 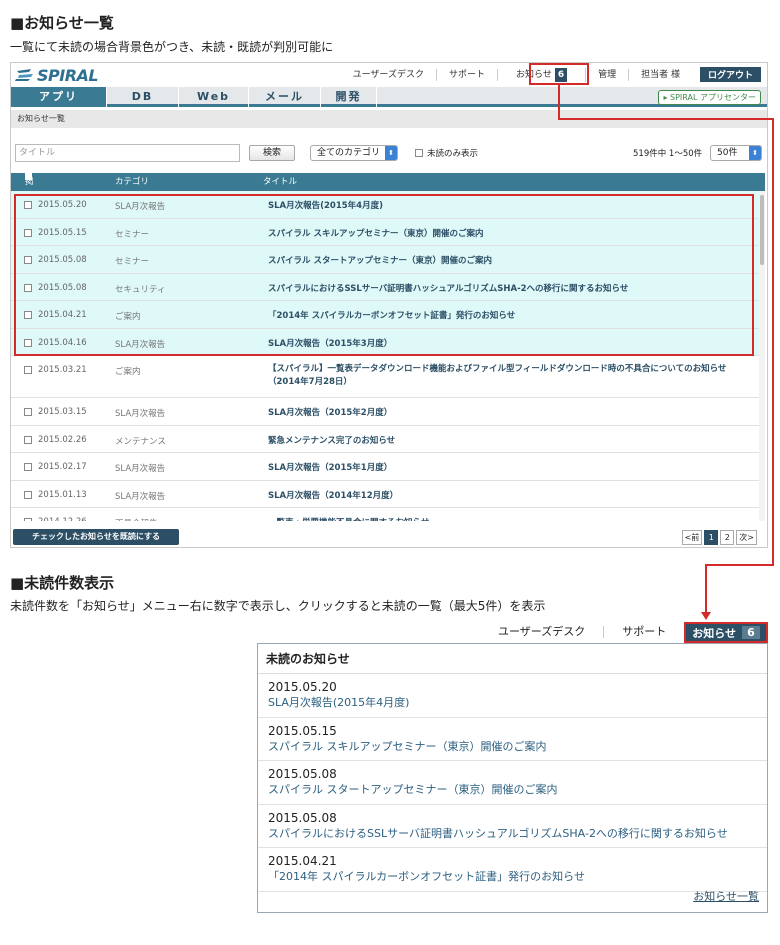 I want to click on spiral-logo-icon, so click(x=24, y=75).